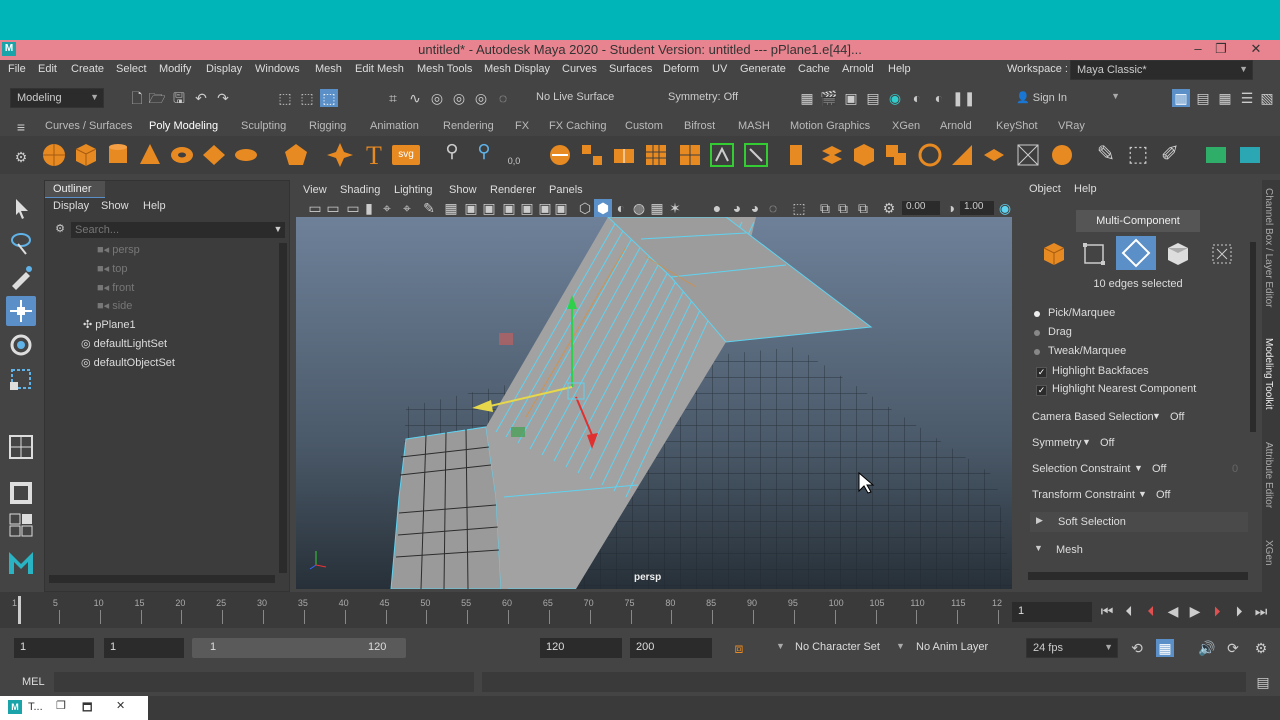 This screenshot has height=720, width=1280. What do you see at coordinates (699, 126) in the screenshot?
I see `shelf-tab-bifrost: Bifrost` at bounding box center [699, 126].